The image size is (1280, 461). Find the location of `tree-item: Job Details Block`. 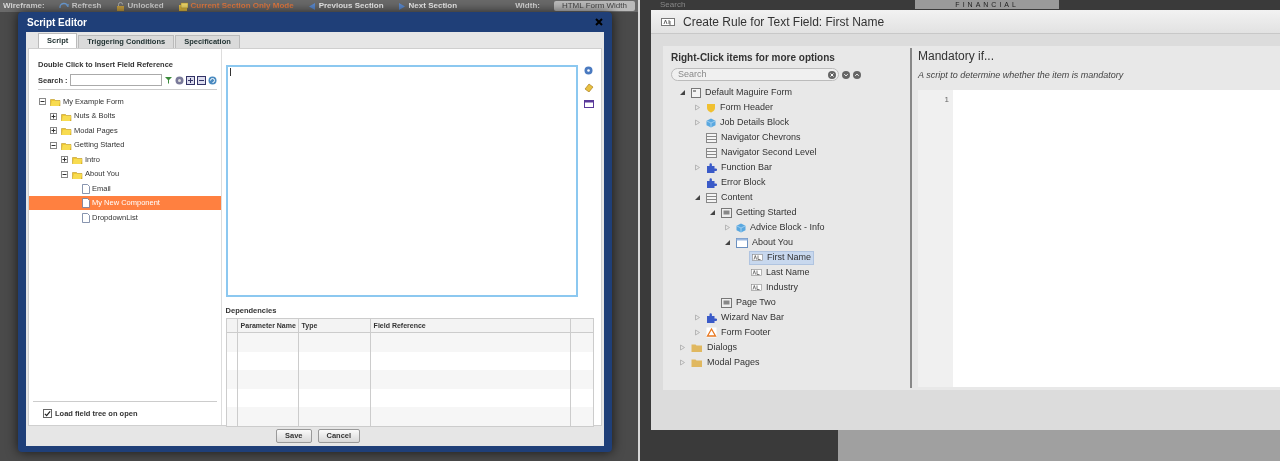

tree-item: Job Details Block is located at coordinates (748, 122).